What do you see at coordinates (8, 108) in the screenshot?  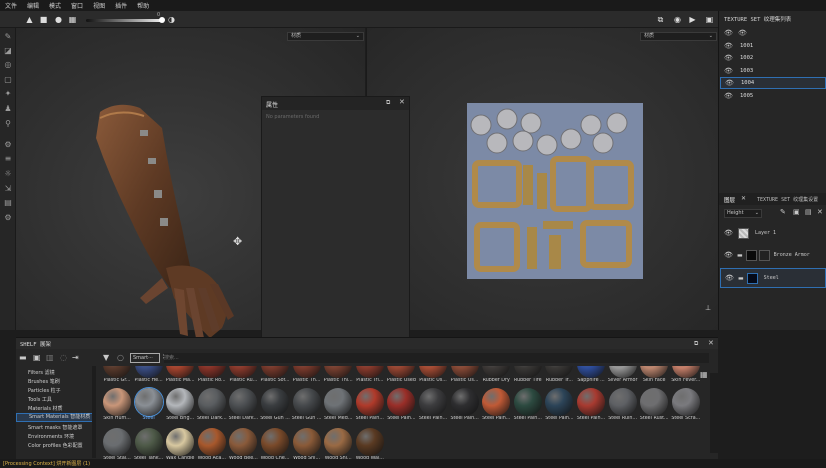 I see `clone-icon: ♟` at bounding box center [8, 108].